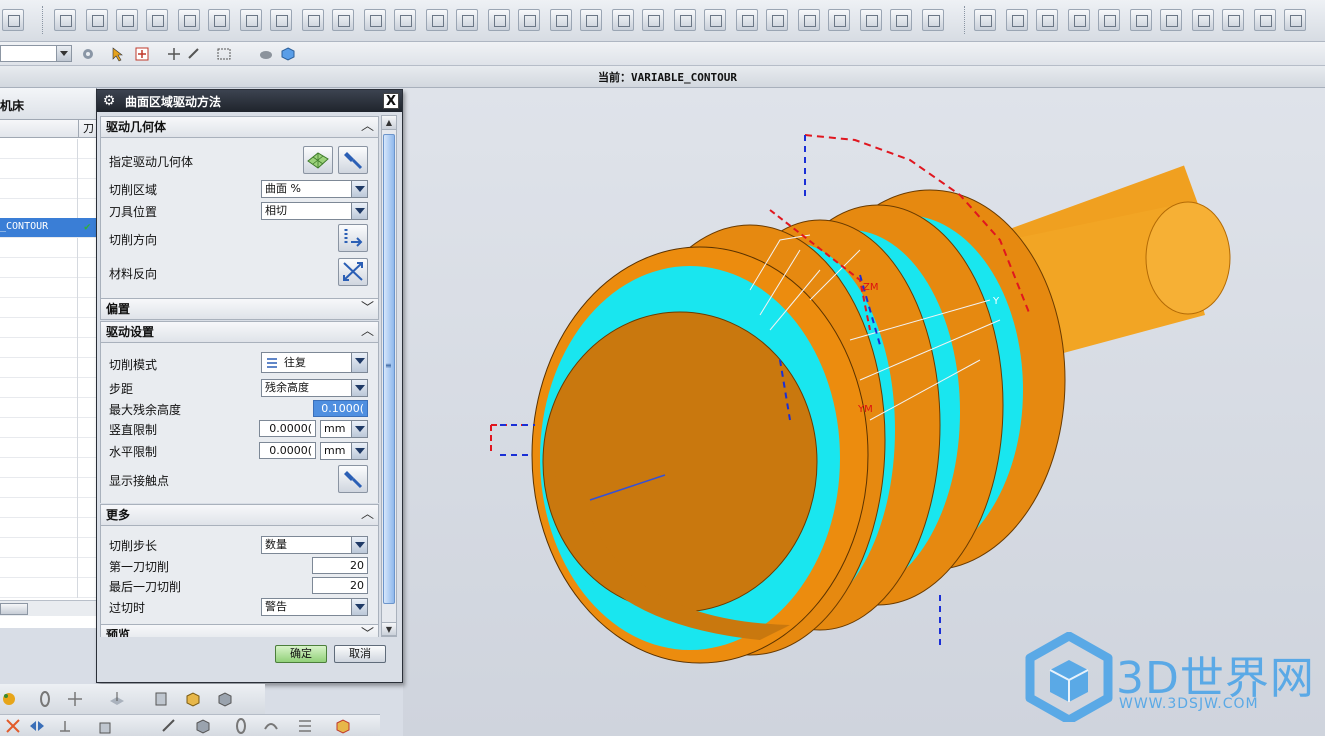 The height and width of the screenshot is (736, 1325). Describe the element at coordinates (45, 699) in the screenshot. I see `link-icon` at that location.